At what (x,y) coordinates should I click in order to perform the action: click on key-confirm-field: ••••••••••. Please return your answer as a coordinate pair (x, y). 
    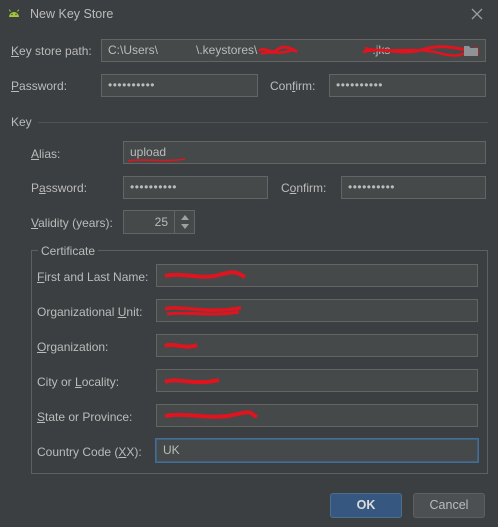
    Looking at the image, I should click on (413, 187).